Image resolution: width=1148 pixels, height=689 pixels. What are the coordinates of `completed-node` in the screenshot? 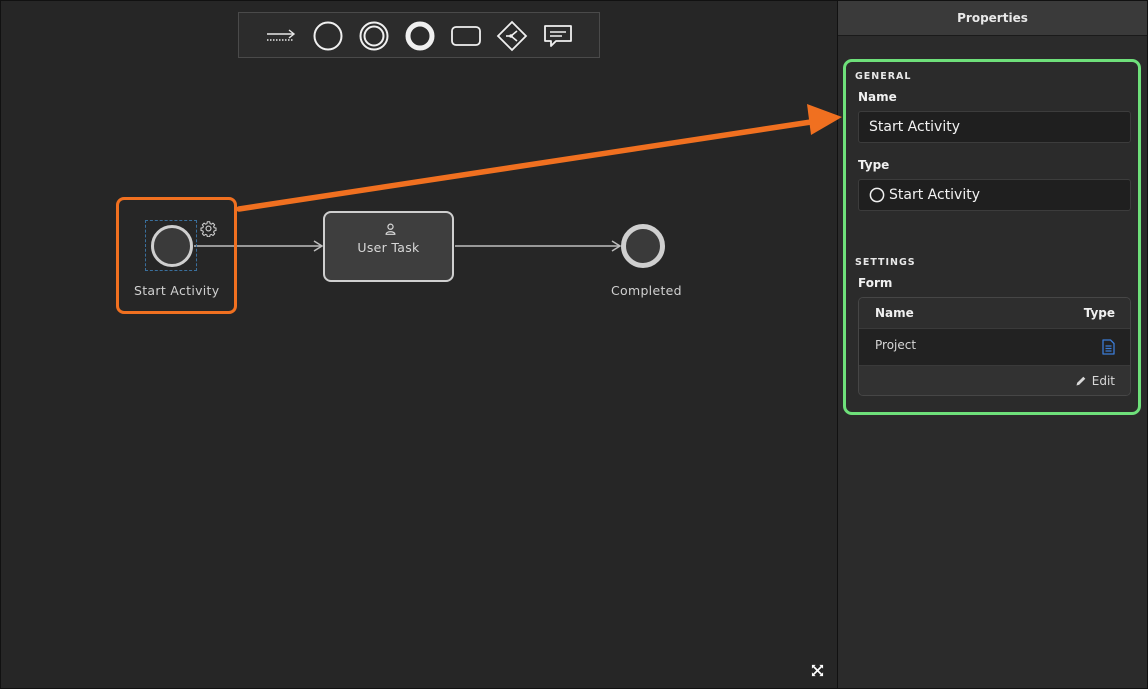 It's located at (643, 246).